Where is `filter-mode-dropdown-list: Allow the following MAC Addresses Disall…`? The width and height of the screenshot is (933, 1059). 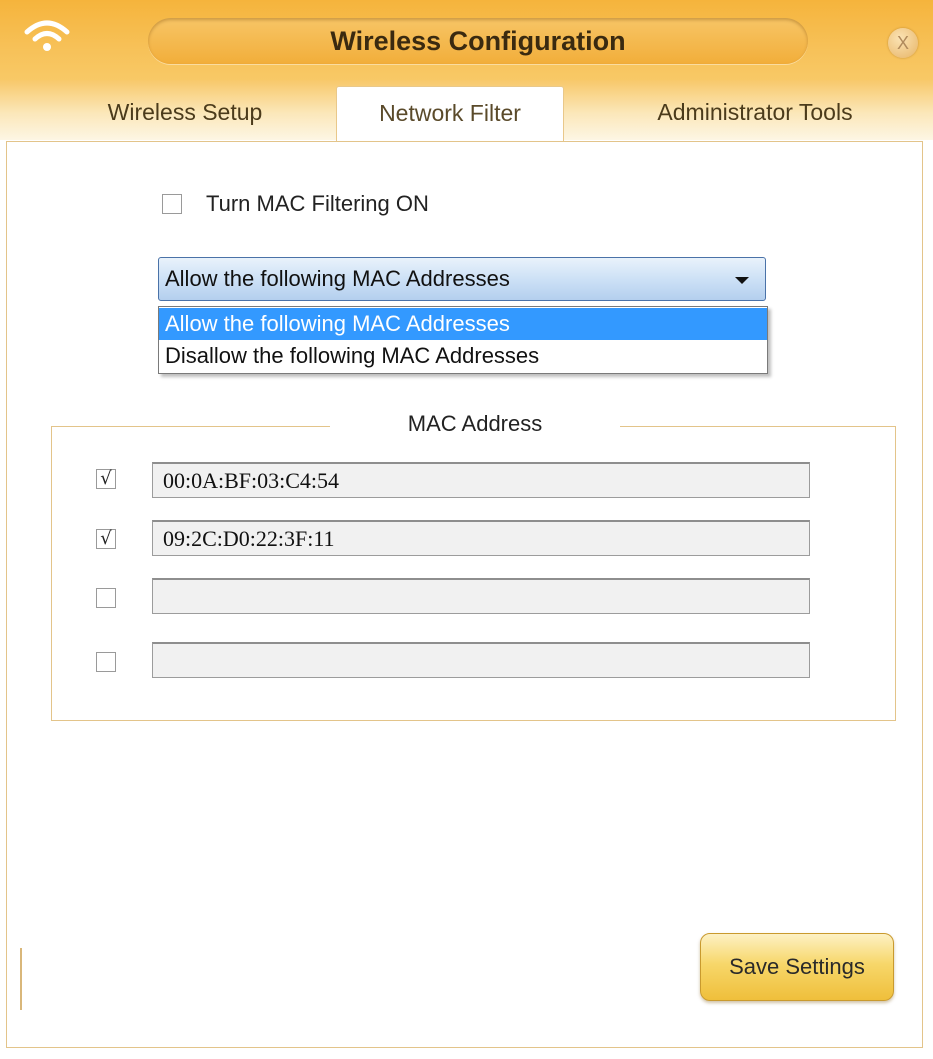
filter-mode-dropdown-list: Allow the following MAC Addresses Disall… is located at coordinates (463, 340).